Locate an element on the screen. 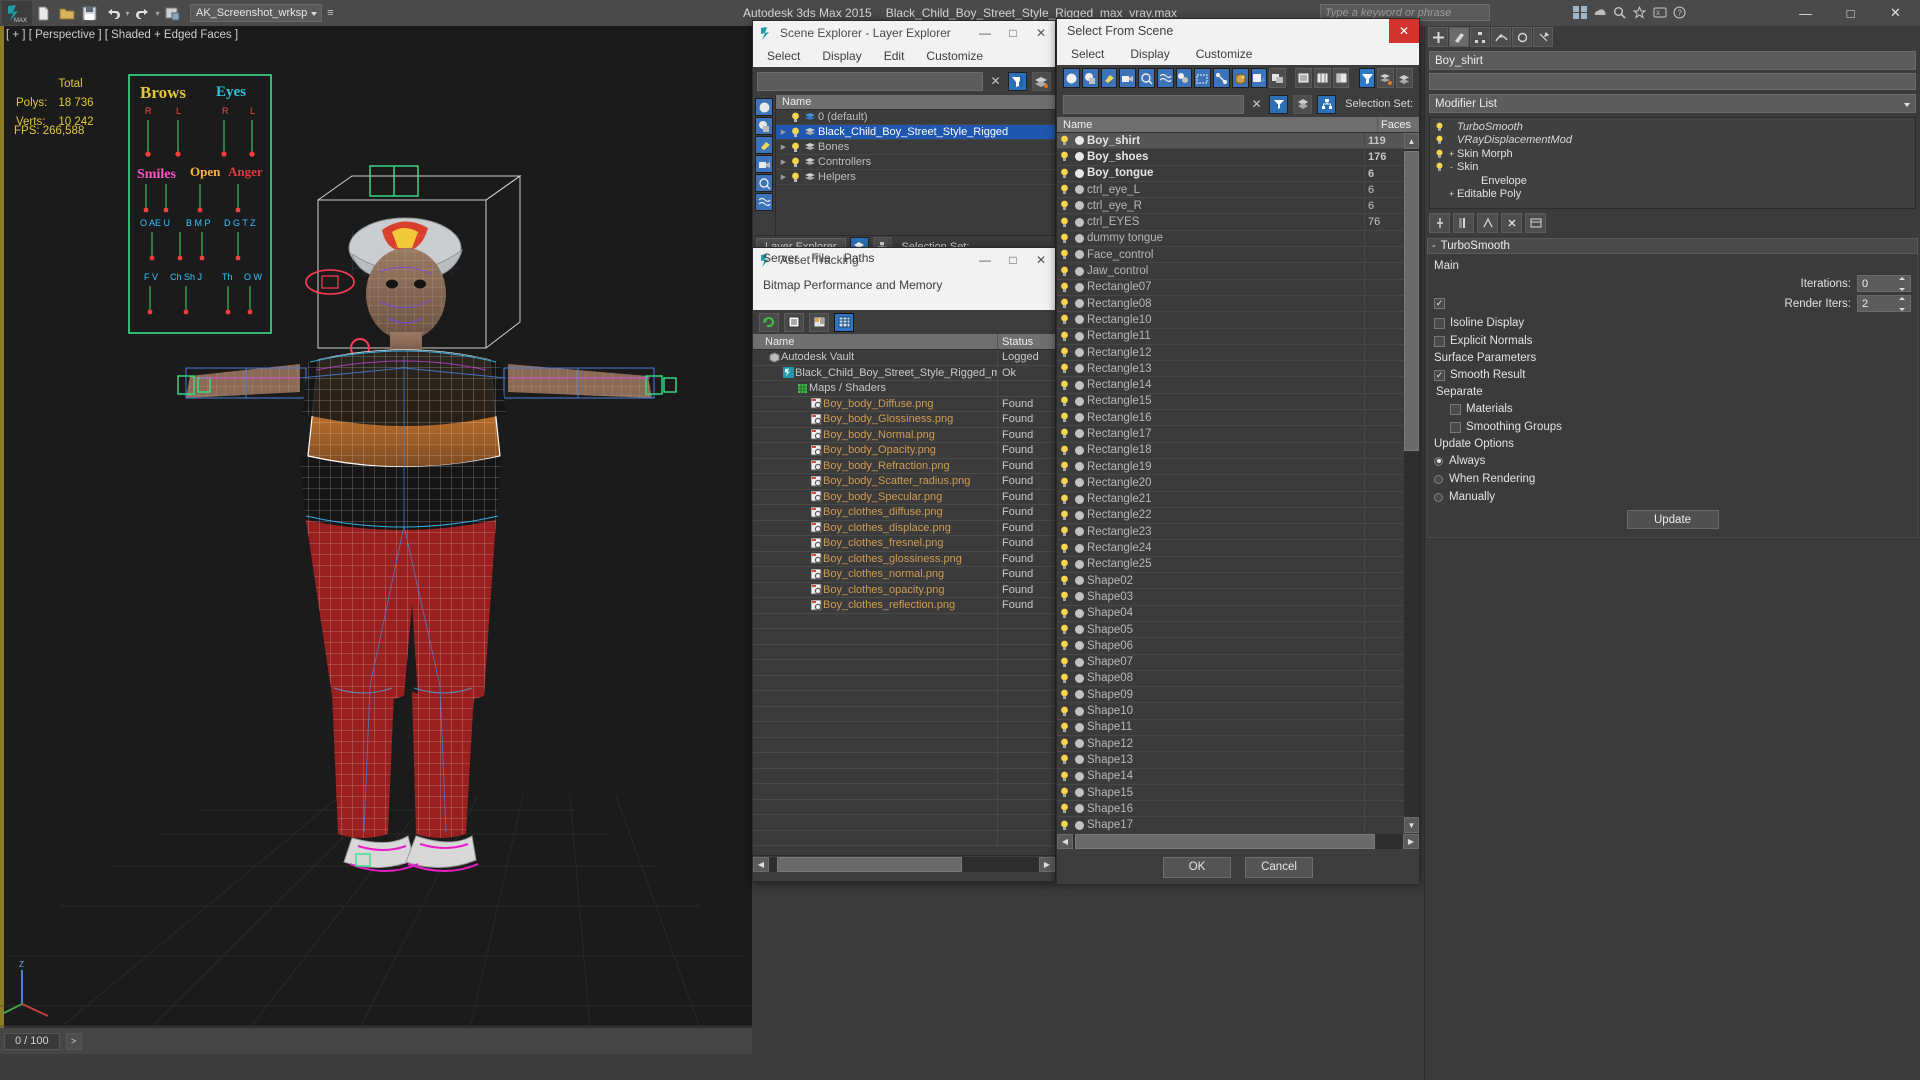 The image size is (1920, 1080). asset-row: Boy_clothes_displace.png Found is located at coordinates (904, 528).